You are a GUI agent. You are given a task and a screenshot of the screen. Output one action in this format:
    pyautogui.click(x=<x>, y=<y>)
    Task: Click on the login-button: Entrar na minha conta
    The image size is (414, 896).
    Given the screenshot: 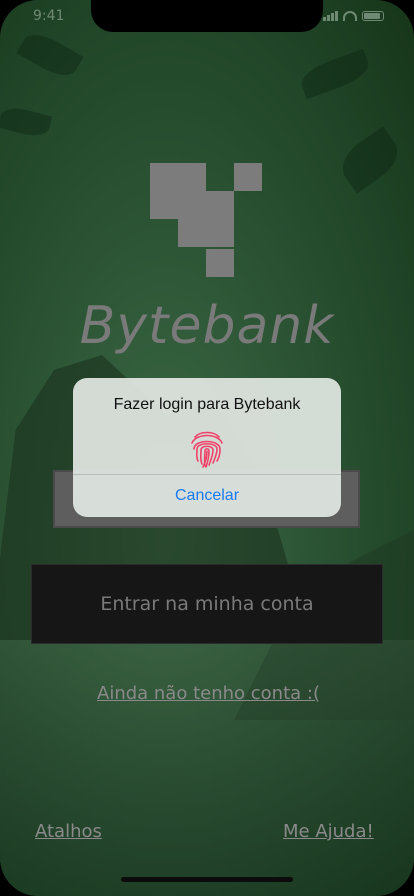 What is the action you would take?
    pyautogui.click(x=207, y=604)
    